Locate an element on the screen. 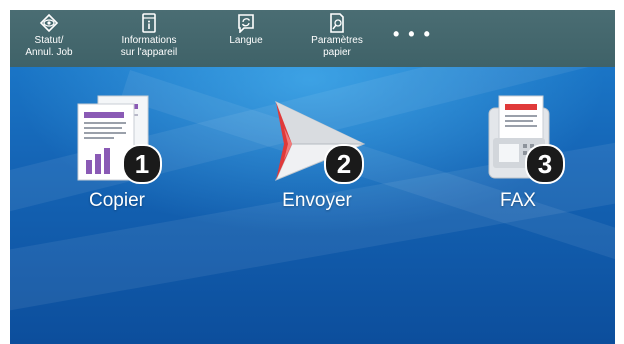  paper-settings-button: Paramètres papier is located at coordinates (337, 36).